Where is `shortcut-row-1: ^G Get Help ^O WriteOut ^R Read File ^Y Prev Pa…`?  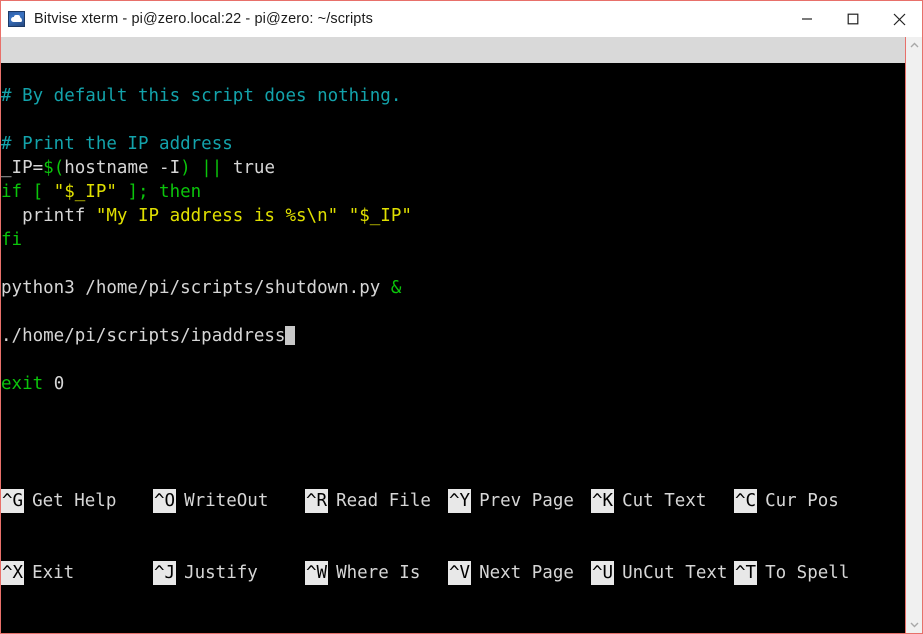
shortcut-row-1: ^G Get Help ^O WriteOut ^R Read File ^Y Prev Pa… is located at coordinates (453, 501).